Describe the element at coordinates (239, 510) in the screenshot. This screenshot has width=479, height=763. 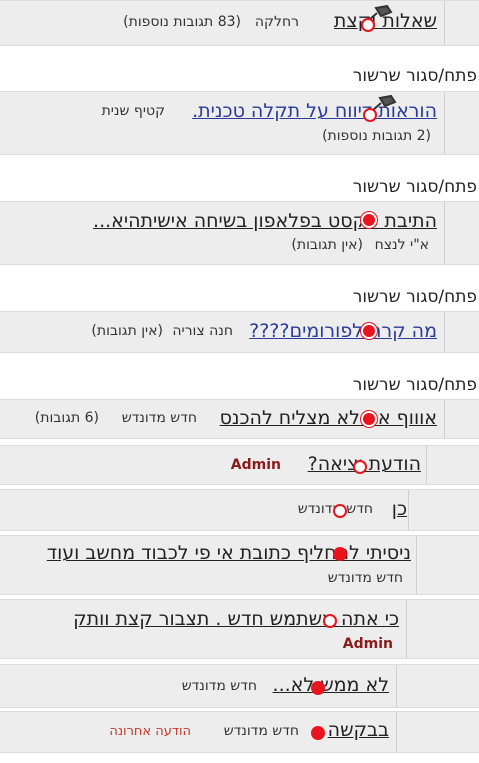
I see `reply-row: כן חדש מדונדש` at that location.